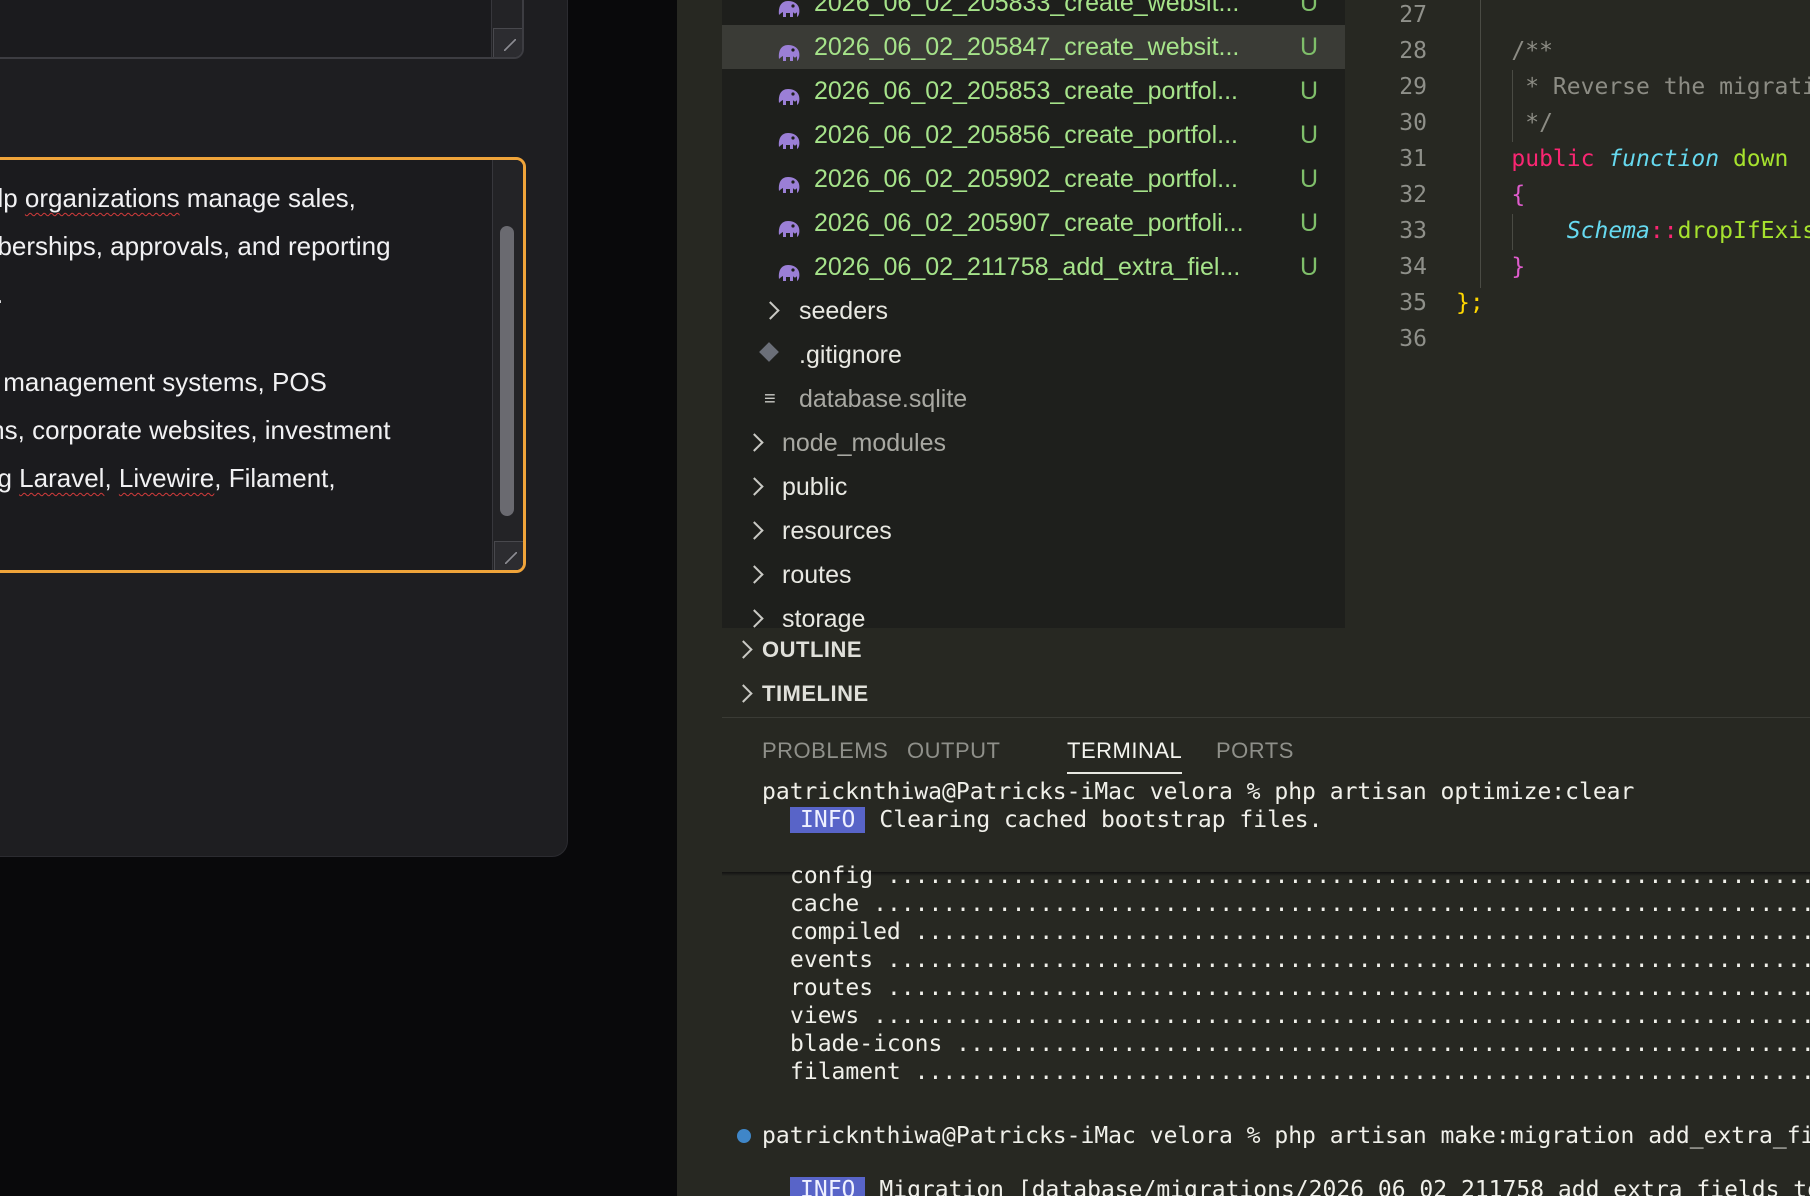 This screenshot has height=1196, width=1810. What do you see at coordinates (1480, 144) in the screenshot?
I see `indent-guide` at bounding box center [1480, 144].